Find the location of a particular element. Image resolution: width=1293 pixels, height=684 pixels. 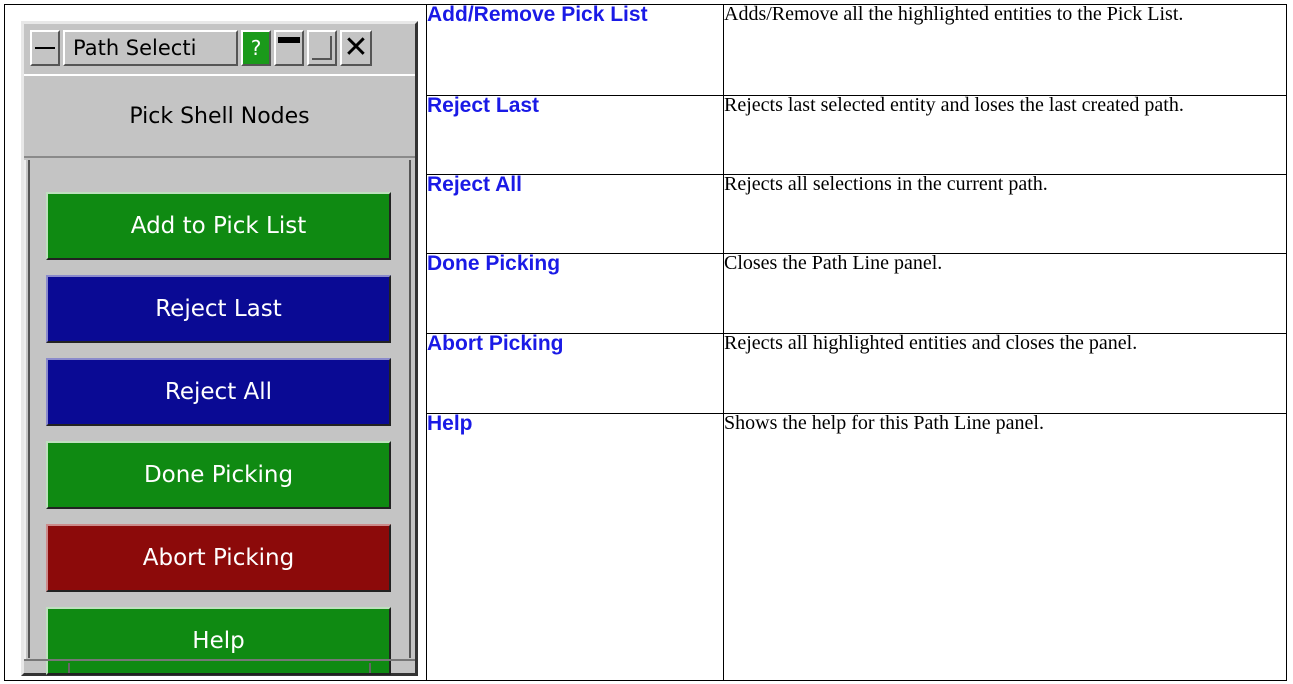

definition-text: Closes the Path Line panel. is located at coordinates (833, 263).